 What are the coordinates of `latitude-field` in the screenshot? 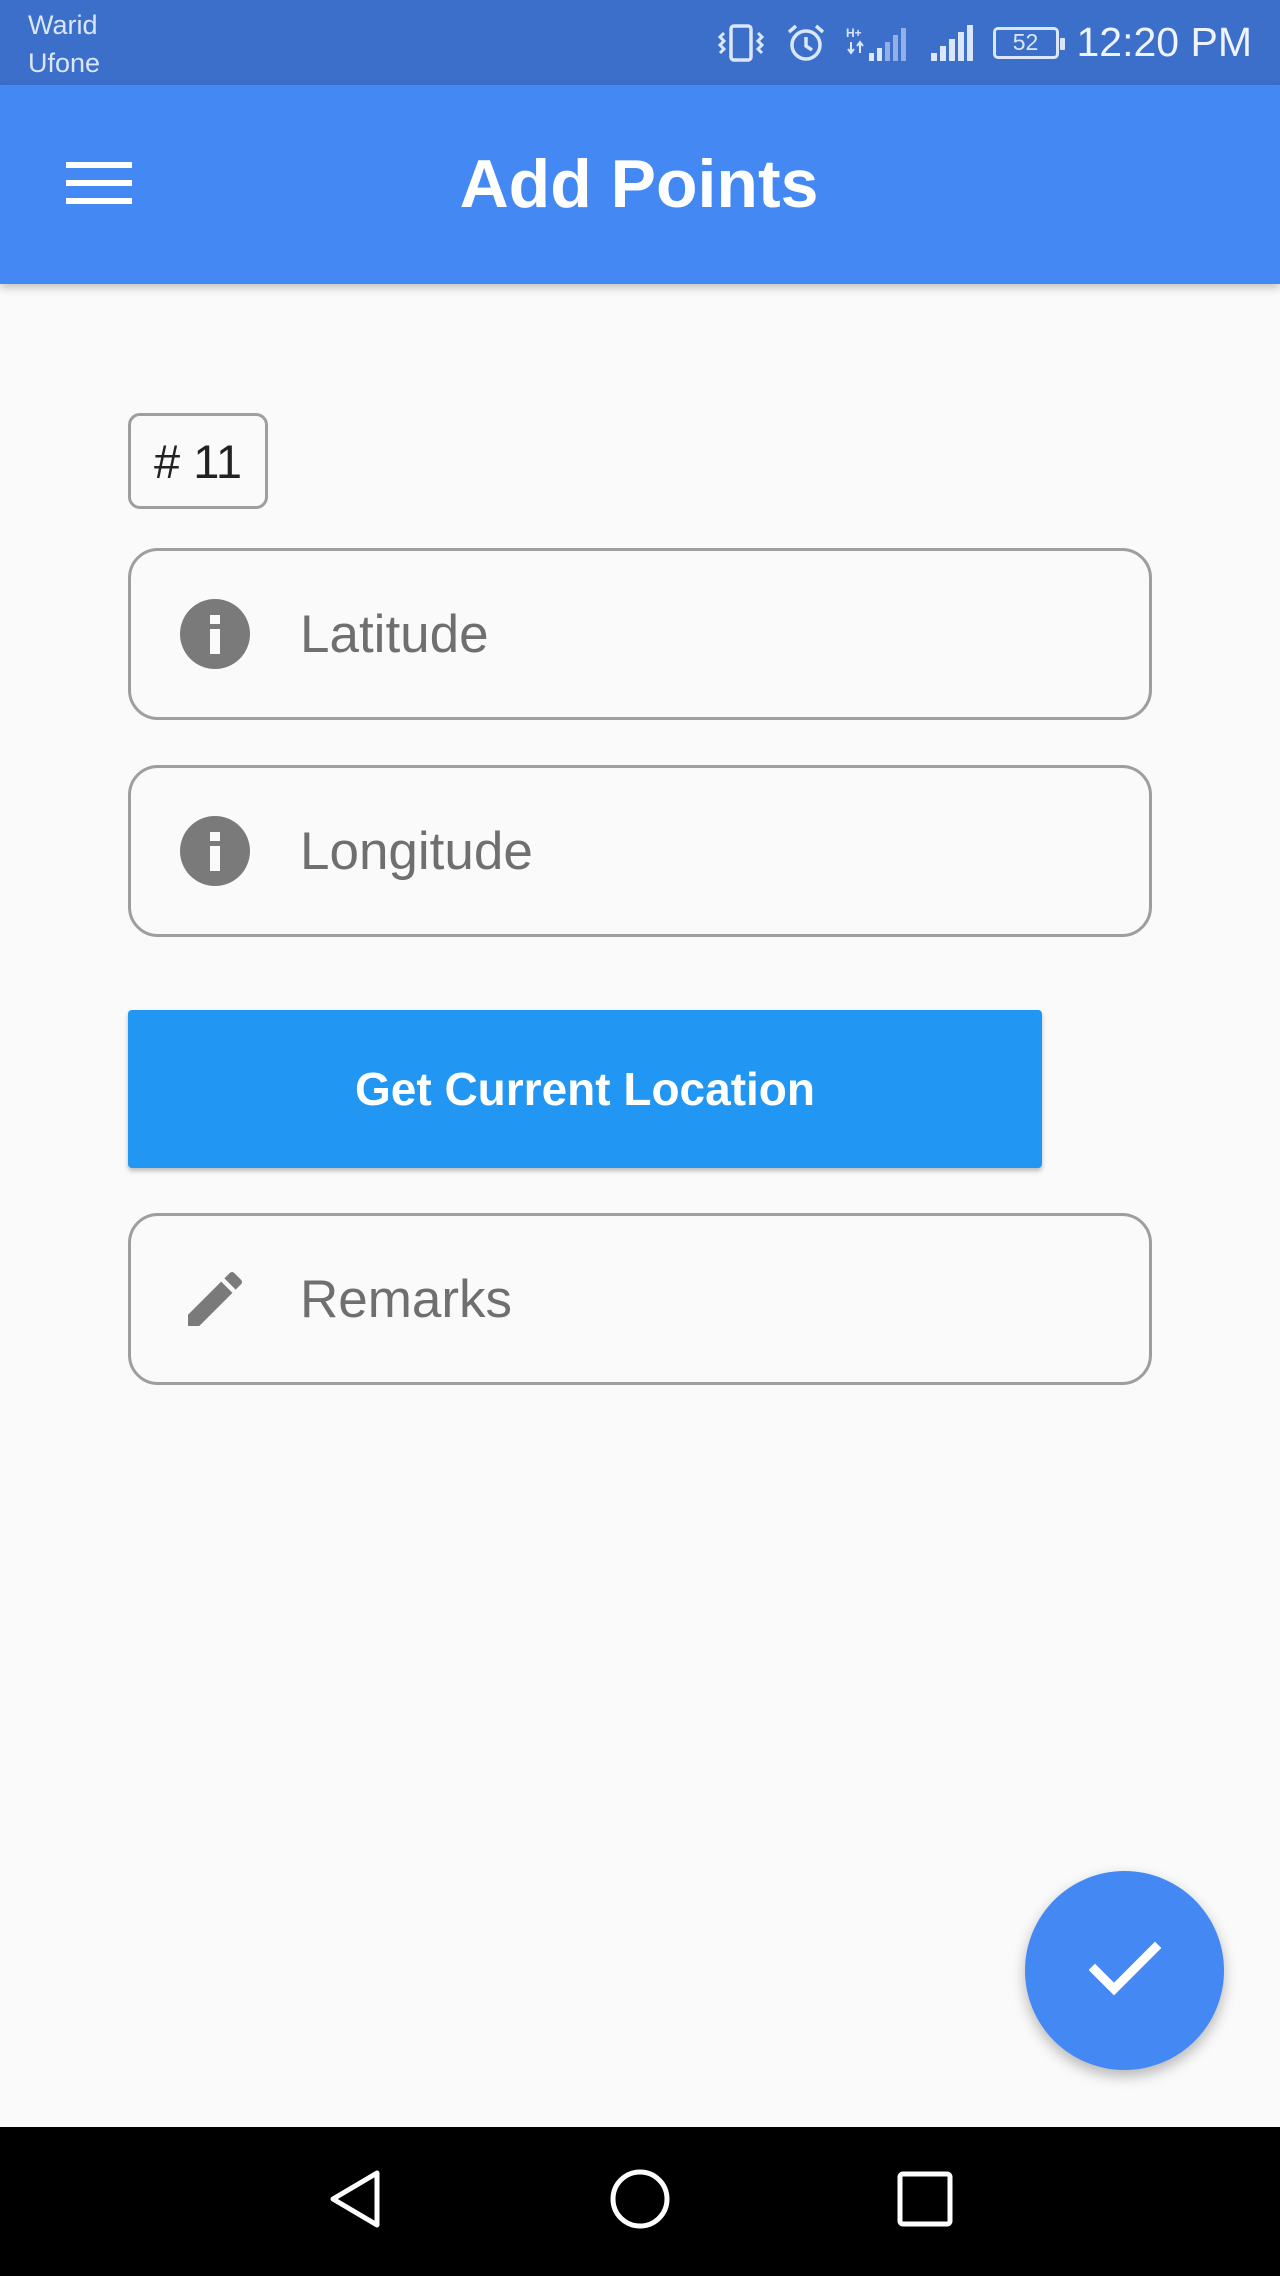 It's located at (640, 634).